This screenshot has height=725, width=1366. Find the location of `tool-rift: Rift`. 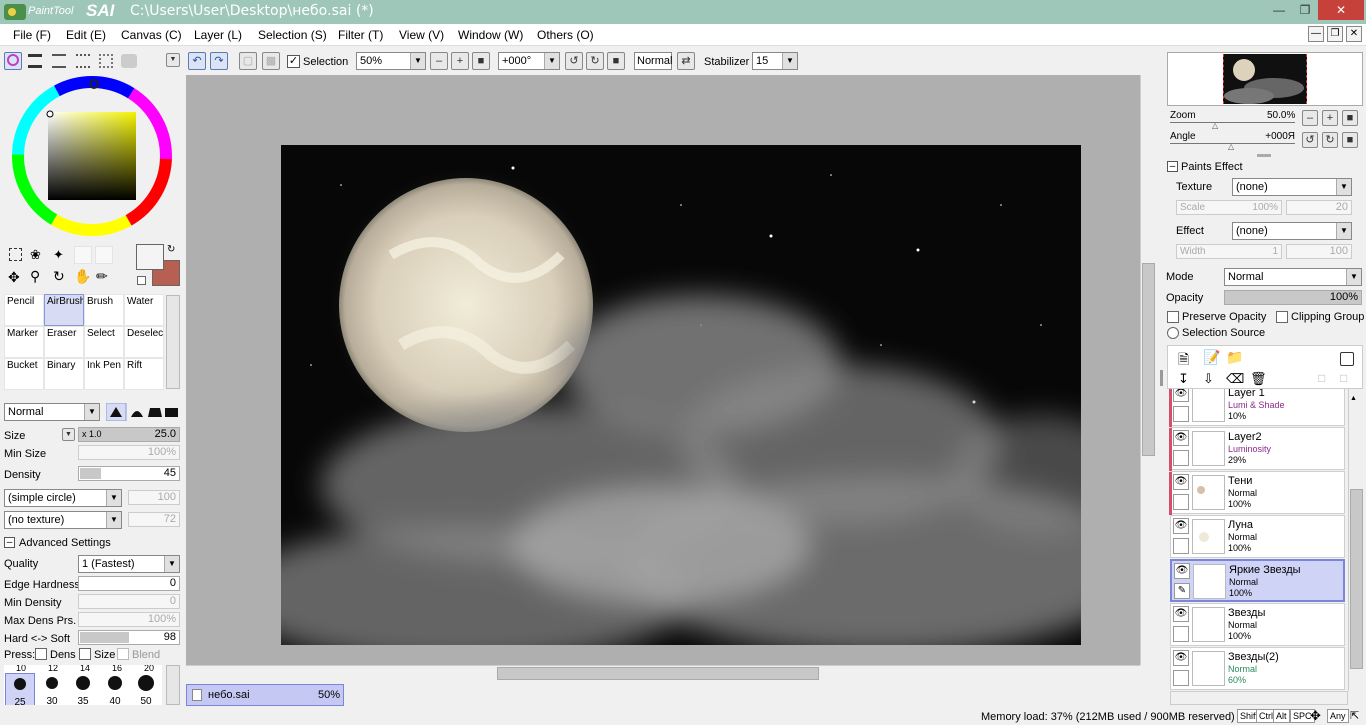

tool-rift: Rift is located at coordinates (144, 374).